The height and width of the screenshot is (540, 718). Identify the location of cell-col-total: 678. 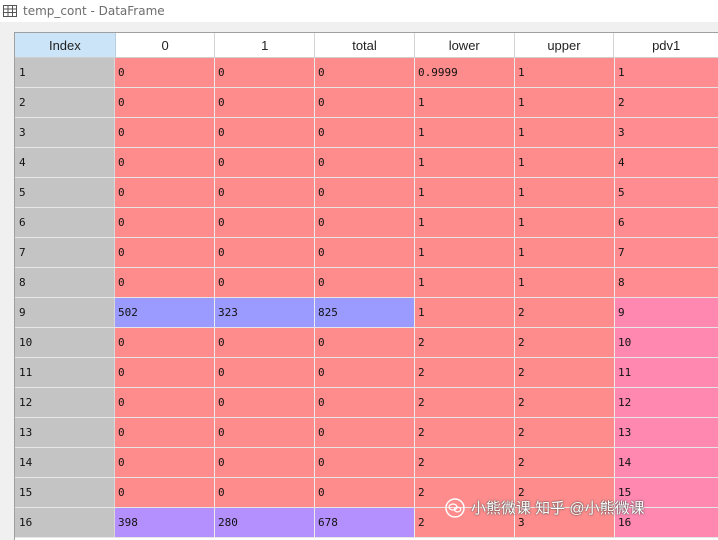
(365, 522).